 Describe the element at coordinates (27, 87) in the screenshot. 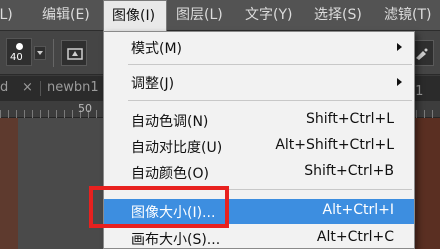

I see `tab-close-icon: ×` at that location.